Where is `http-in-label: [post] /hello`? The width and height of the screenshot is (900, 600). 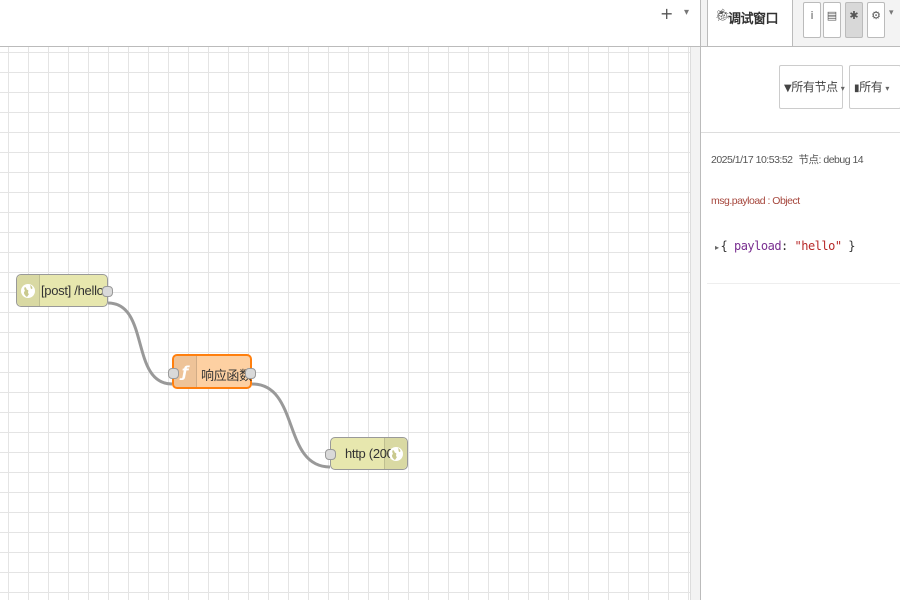 http-in-label: [post] /hello is located at coordinates (72, 290).